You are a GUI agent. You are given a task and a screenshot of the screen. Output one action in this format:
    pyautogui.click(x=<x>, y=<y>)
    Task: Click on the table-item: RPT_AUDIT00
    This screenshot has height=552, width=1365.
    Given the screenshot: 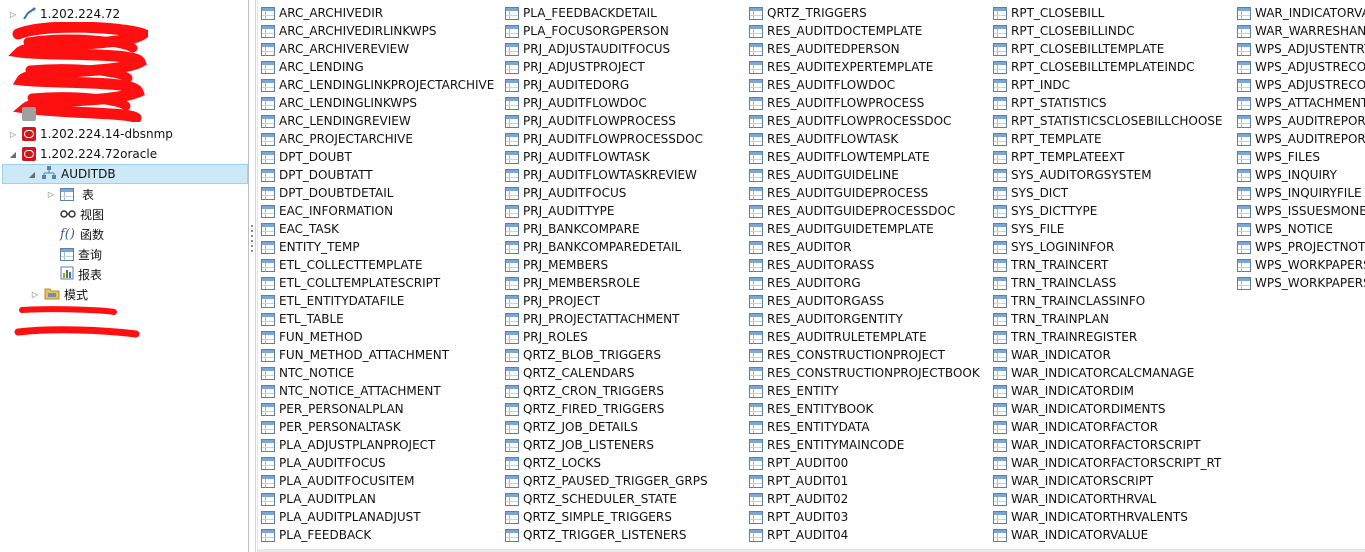 What is the action you would take?
    pyautogui.click(x=864, y=463)
    